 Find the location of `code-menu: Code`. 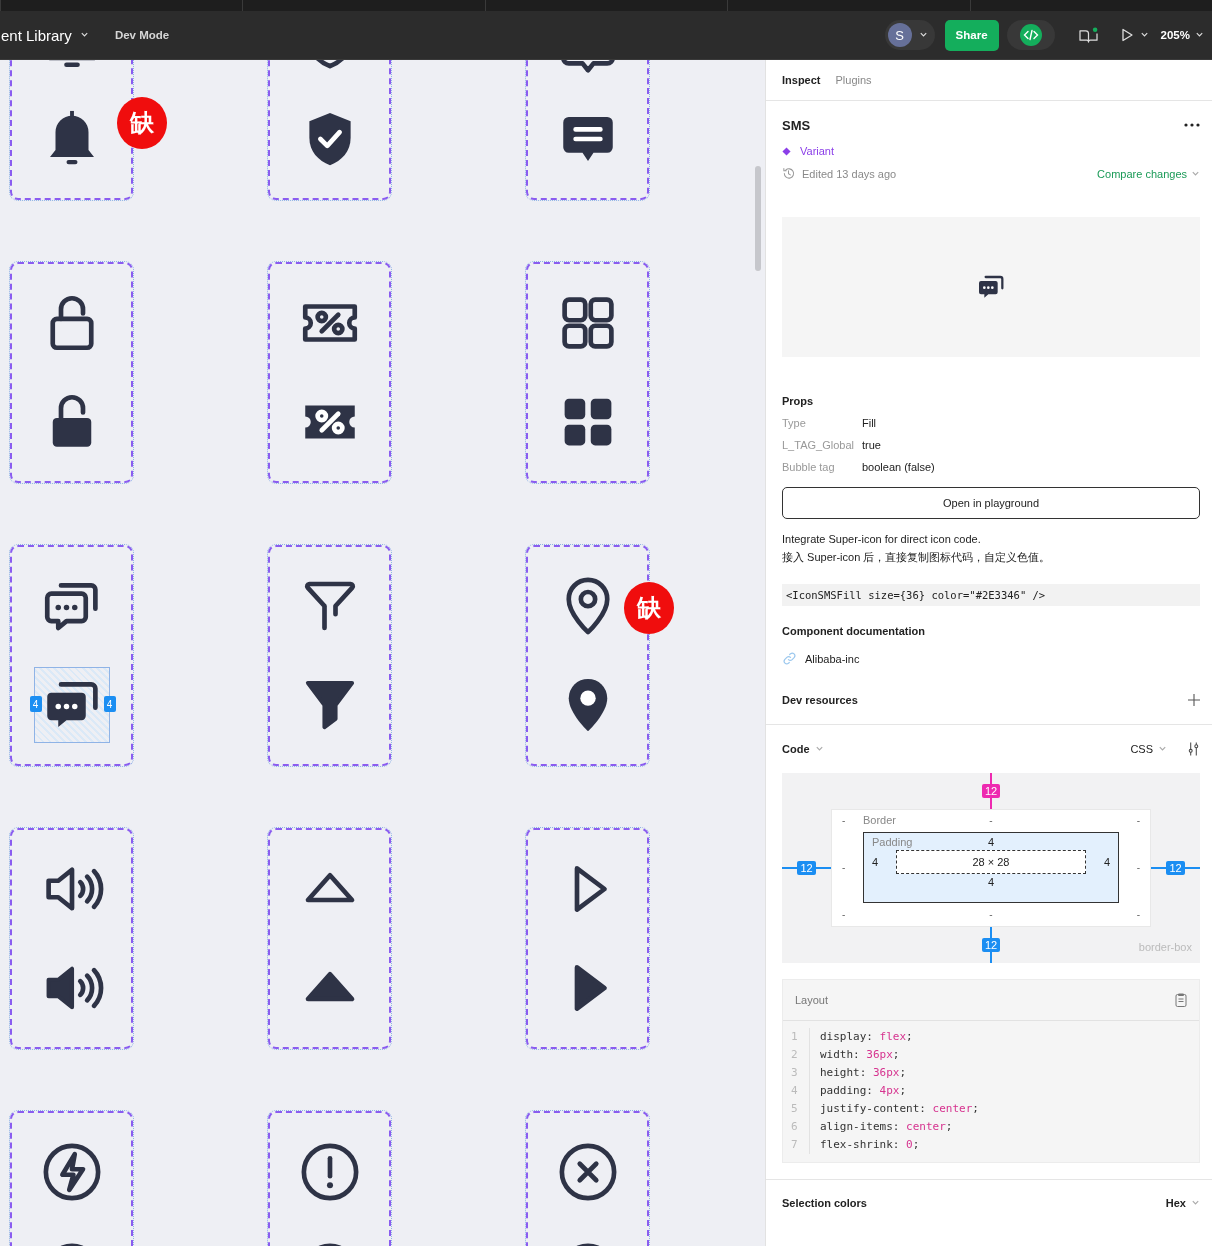

code-menu: Code is located at coordinates (956, 749).